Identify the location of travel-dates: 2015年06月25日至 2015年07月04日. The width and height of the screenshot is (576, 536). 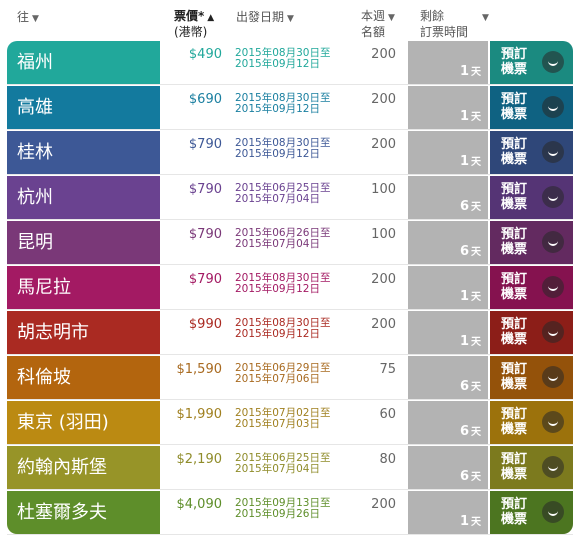
(282, 194).